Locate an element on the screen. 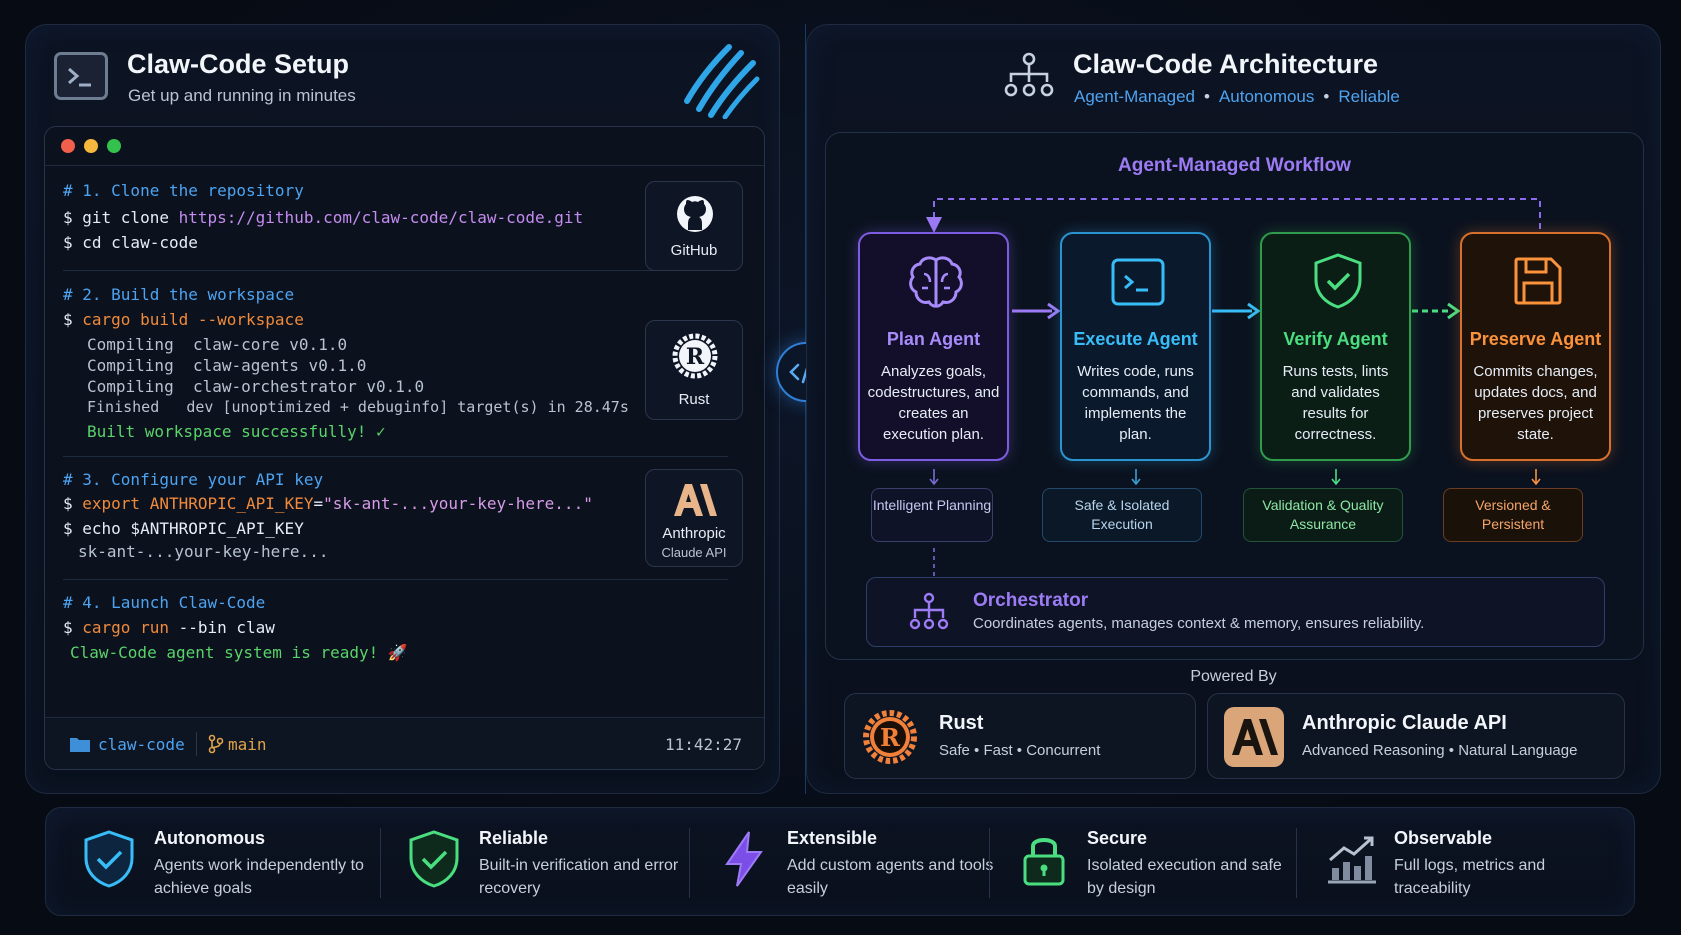 Image resolution: width=1681 pixels, height=935 pixels. anthropic-provider-desc: Advanced Reasoning • Natural Language is located at coordinates (1440, 750).